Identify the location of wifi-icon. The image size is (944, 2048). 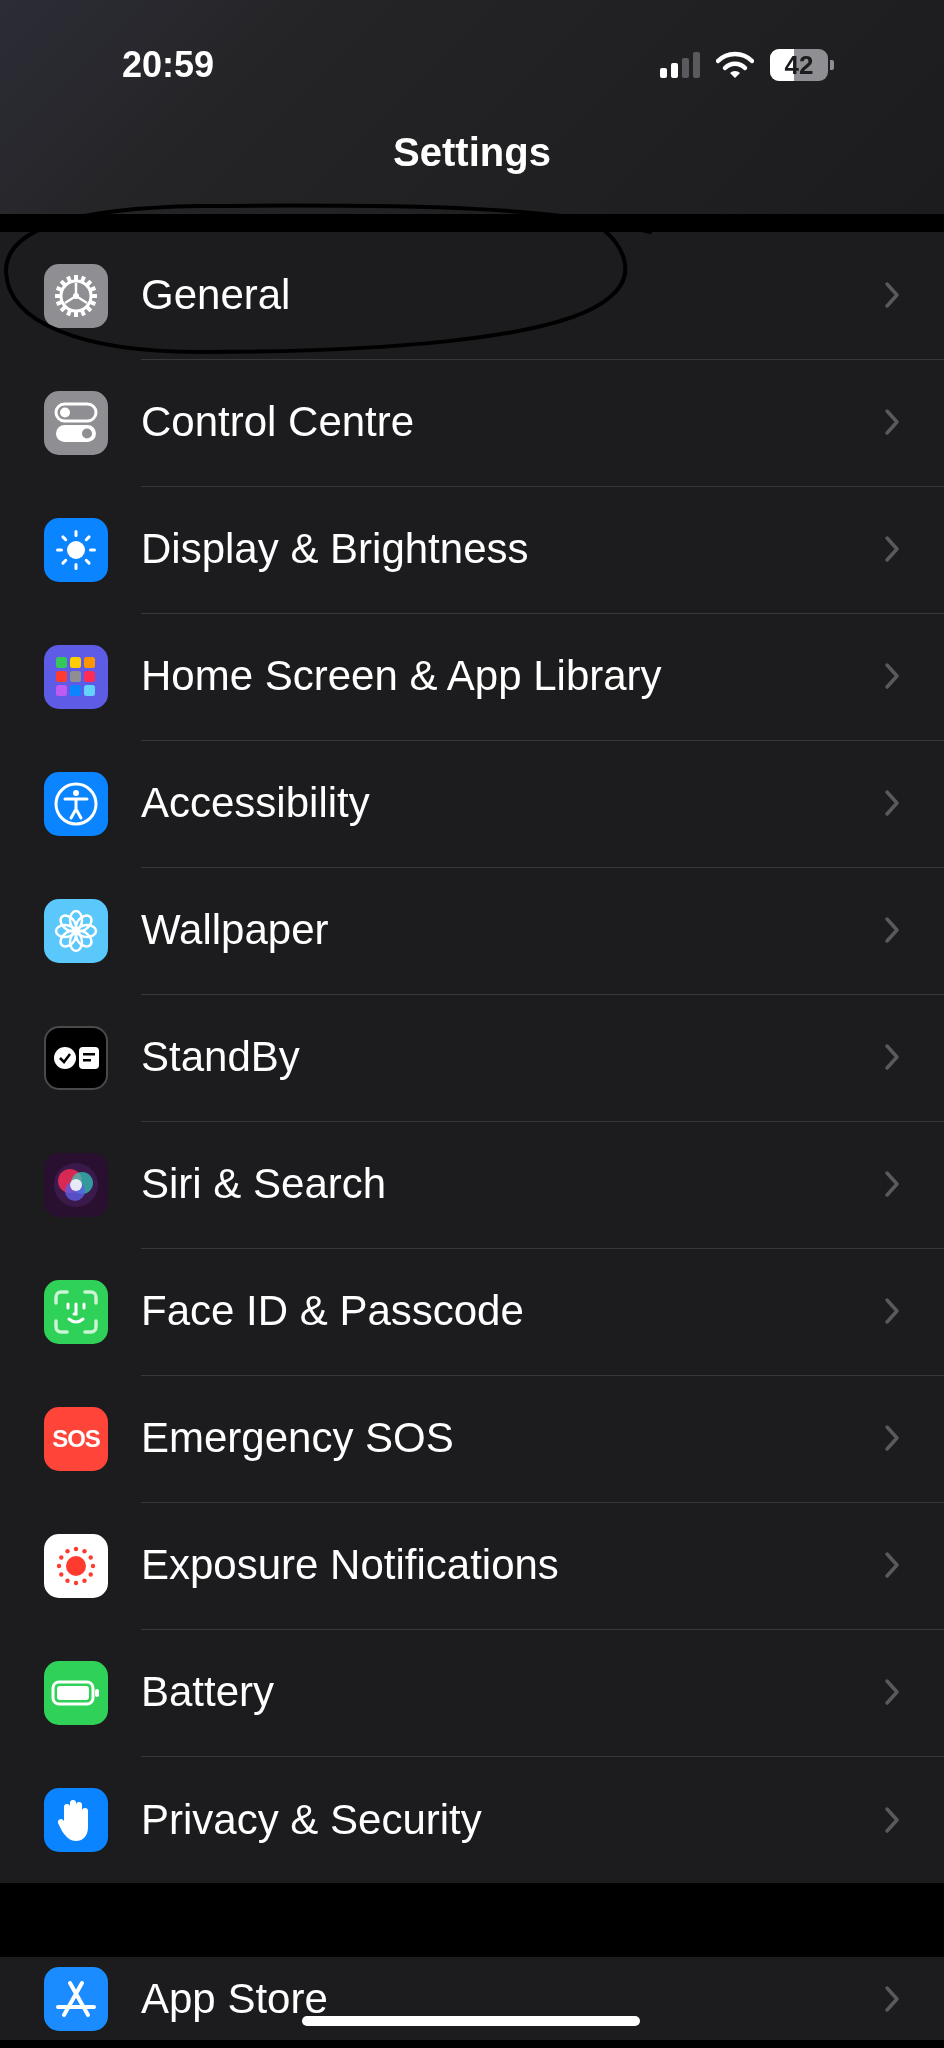
(735, 65).